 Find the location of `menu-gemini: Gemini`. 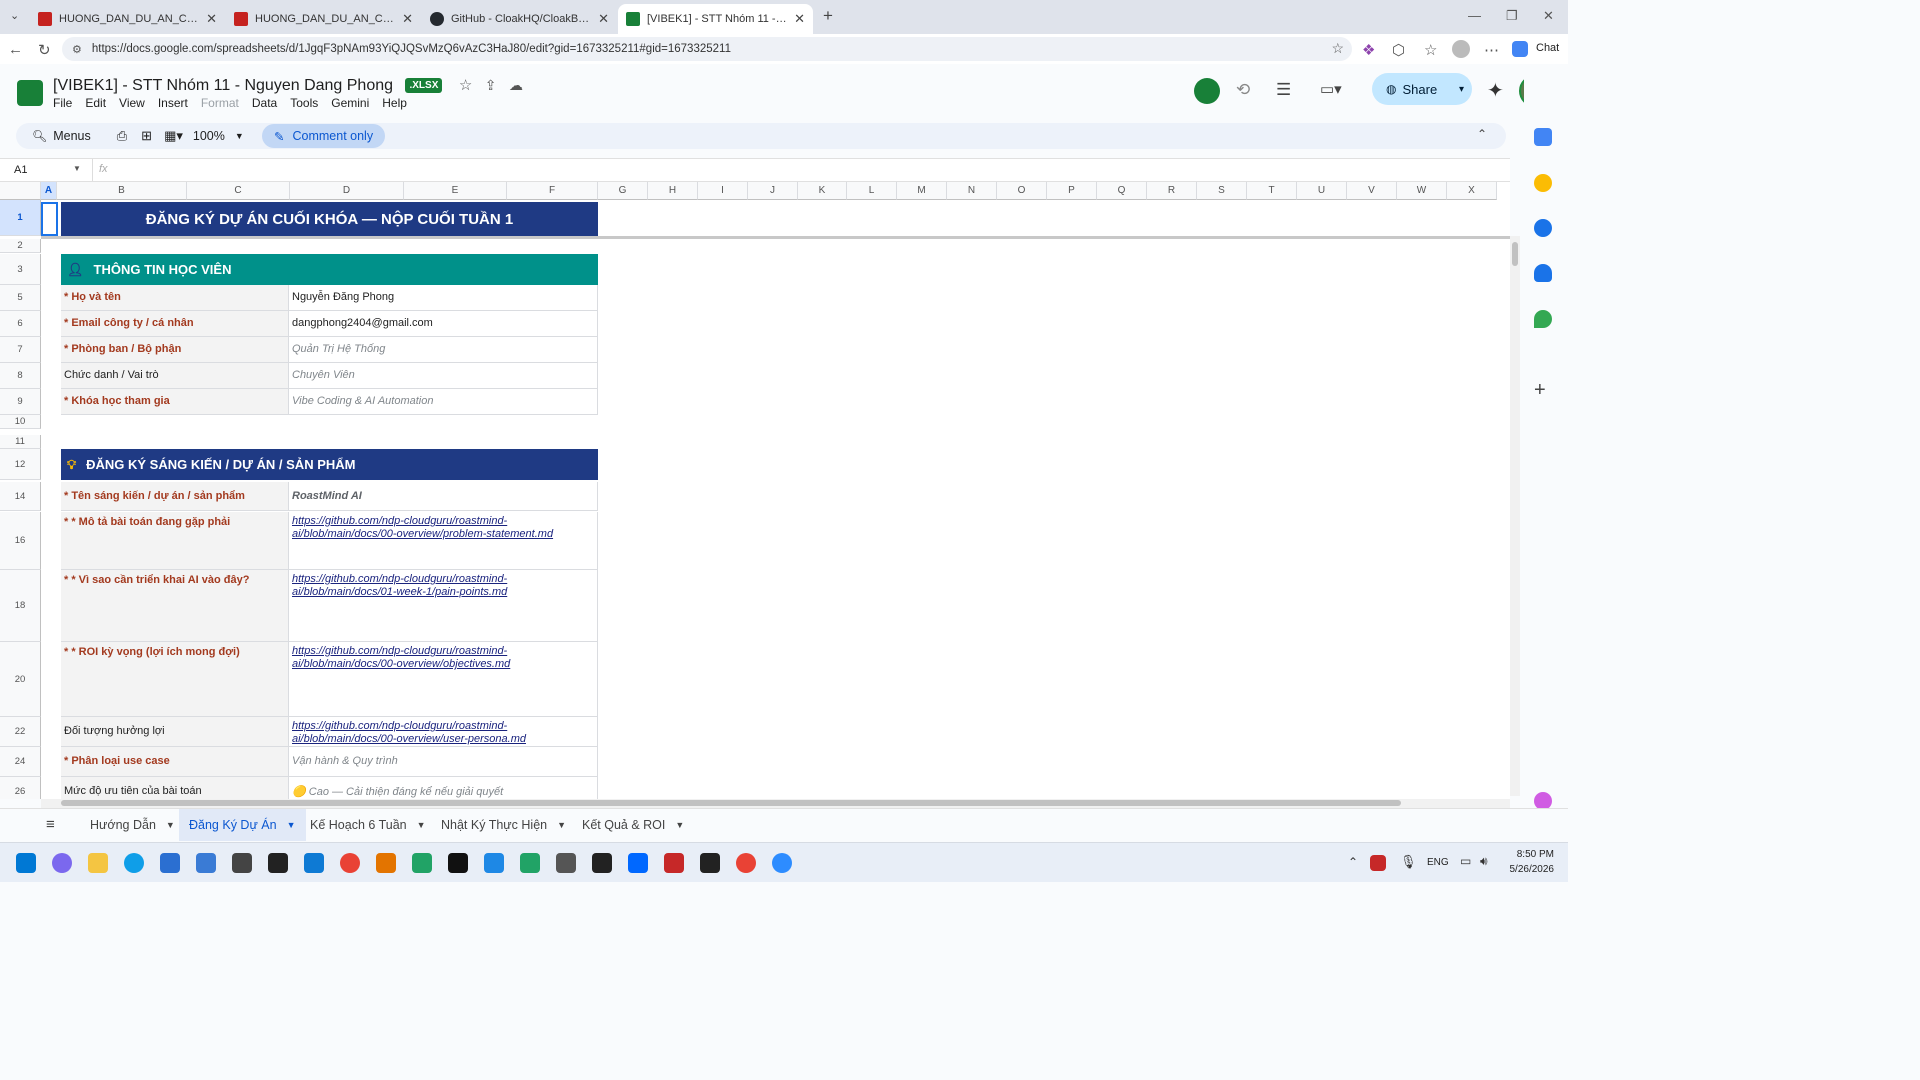

menu-gemini: Gemini is located at coordinates (350, 103).